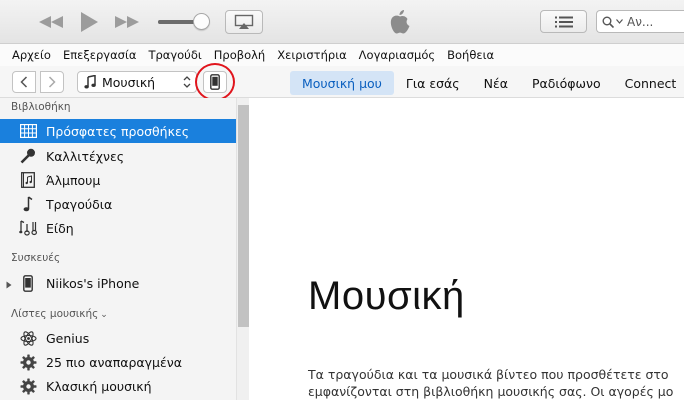 The width and height of the screenshot is (684, 400). I want to click on airplay-button, so click(244, 22).